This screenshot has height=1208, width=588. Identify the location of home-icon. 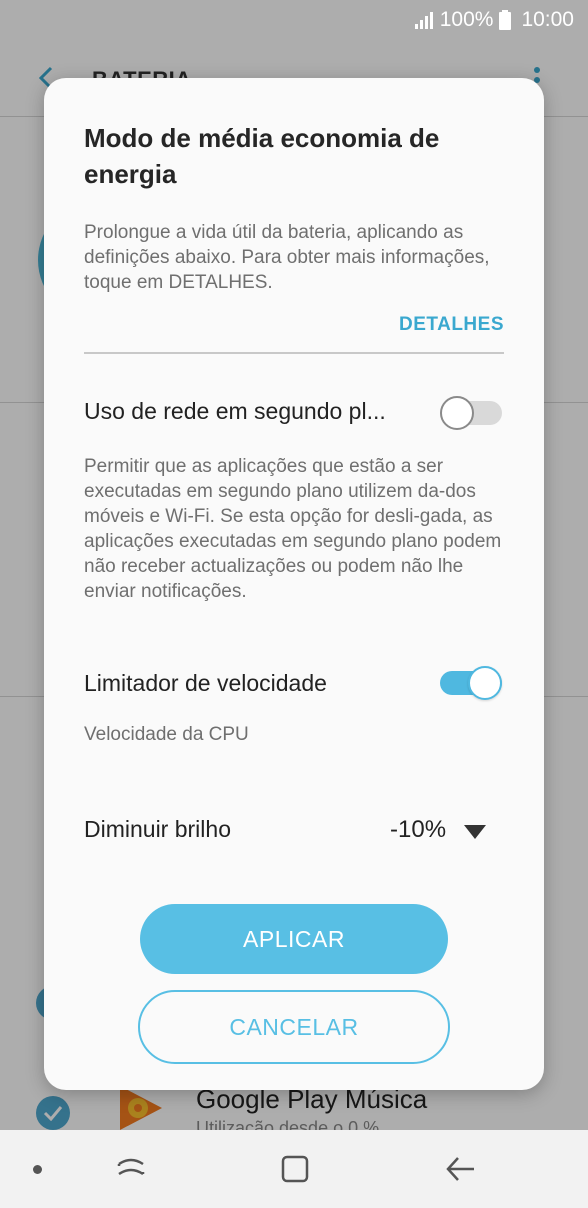
(295, 1169).